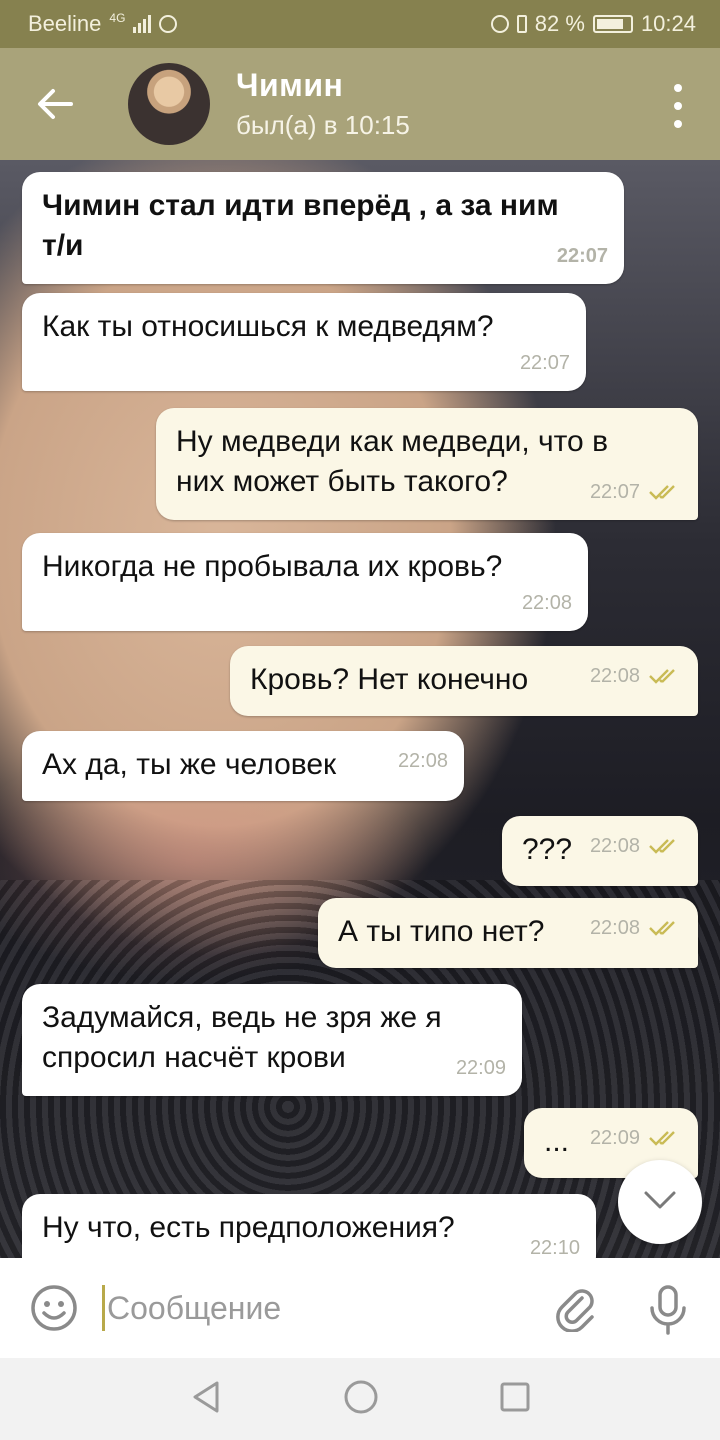 The height and width of the screenshot is (1440, 720). Describe the element at coordinates (668, 1310) in the screenshot. I see `mic-icon` at that location.